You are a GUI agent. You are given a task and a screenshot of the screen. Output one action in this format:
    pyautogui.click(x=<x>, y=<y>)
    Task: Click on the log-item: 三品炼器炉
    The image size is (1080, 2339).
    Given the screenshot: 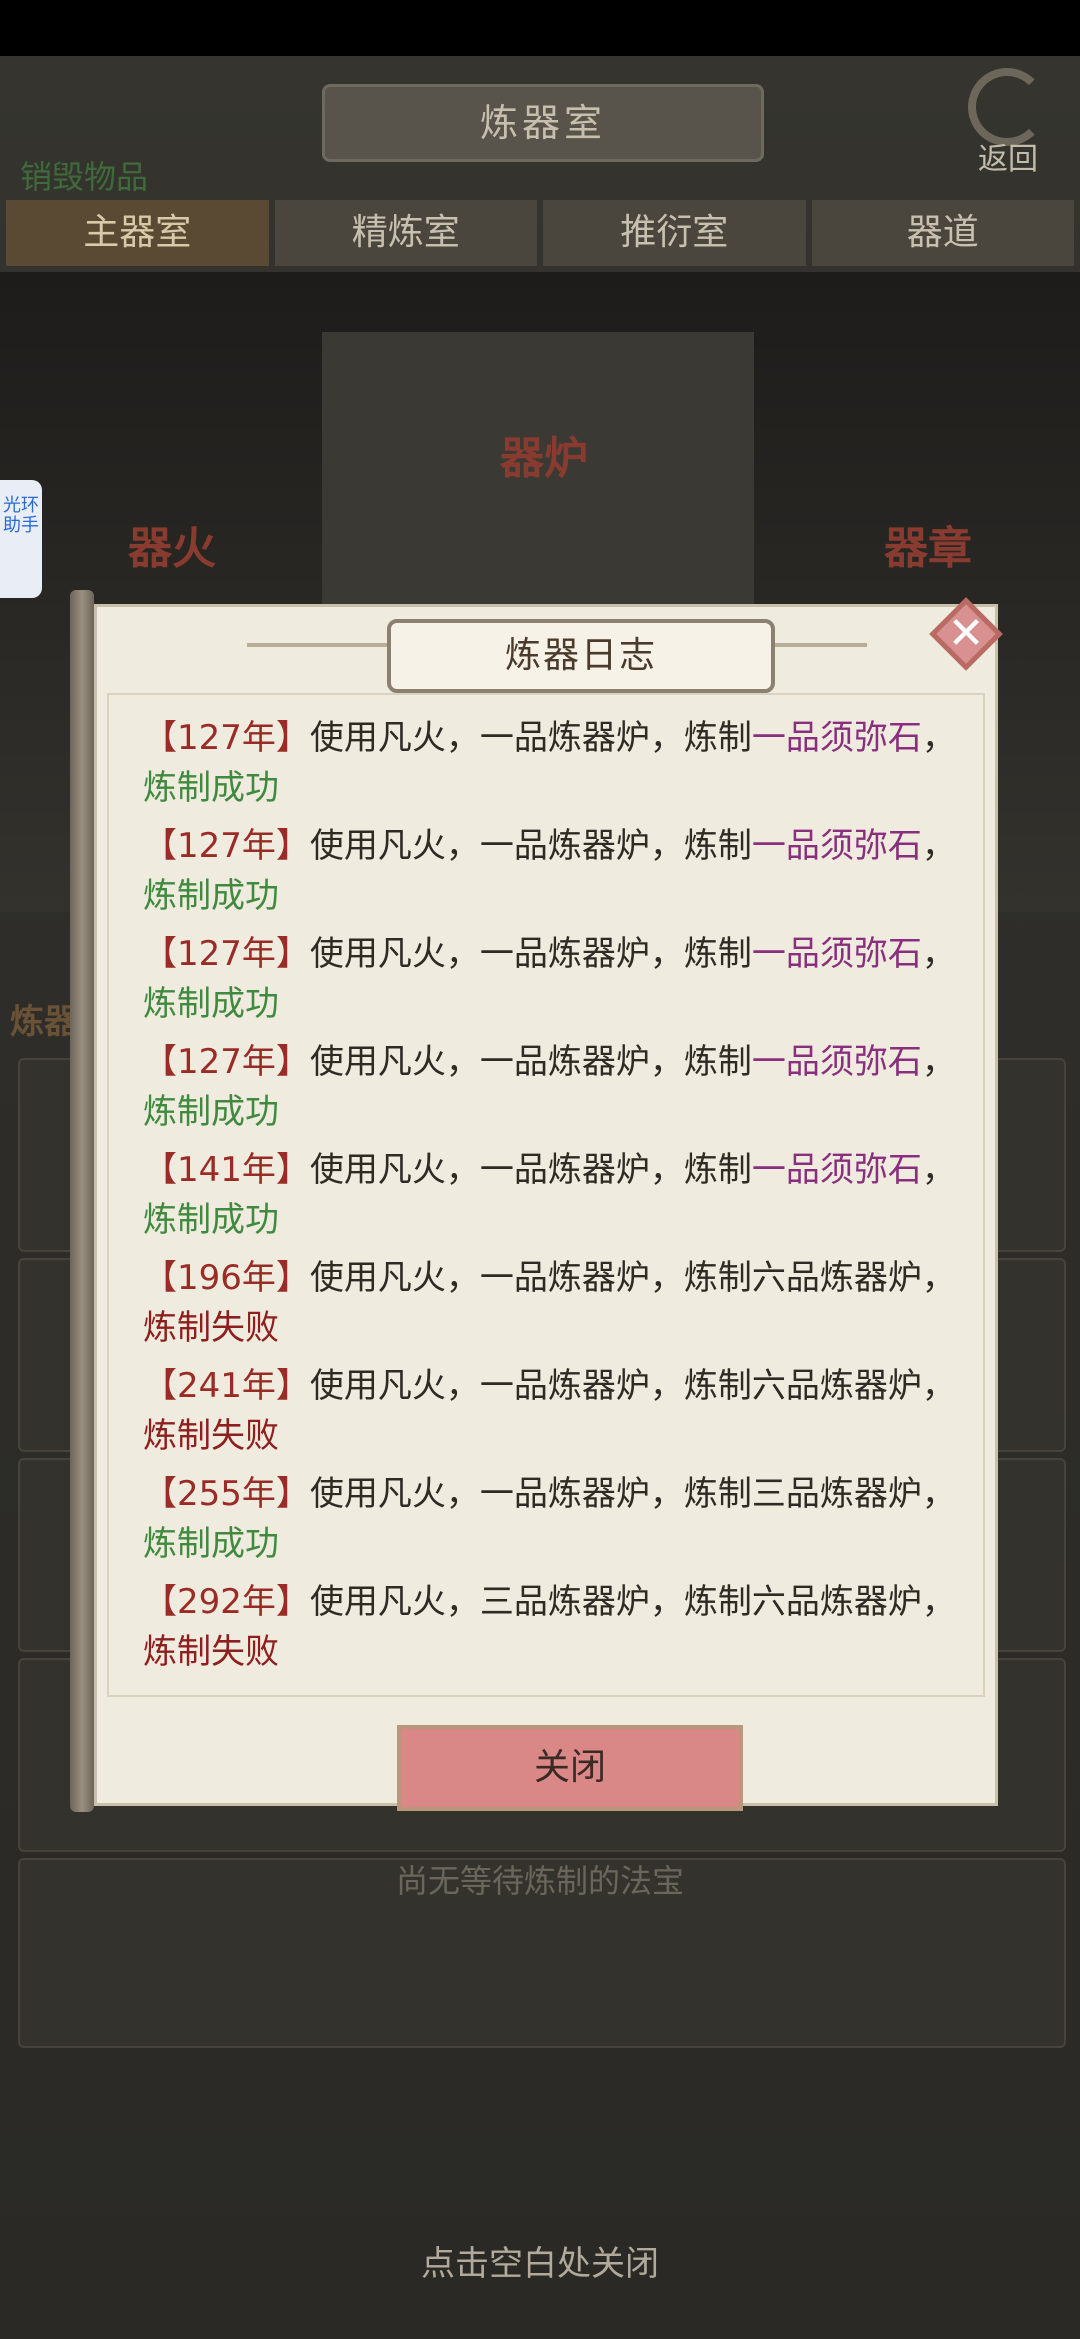 What is the action you would take?
    pyautogui.click(x=836, y=1494)
    